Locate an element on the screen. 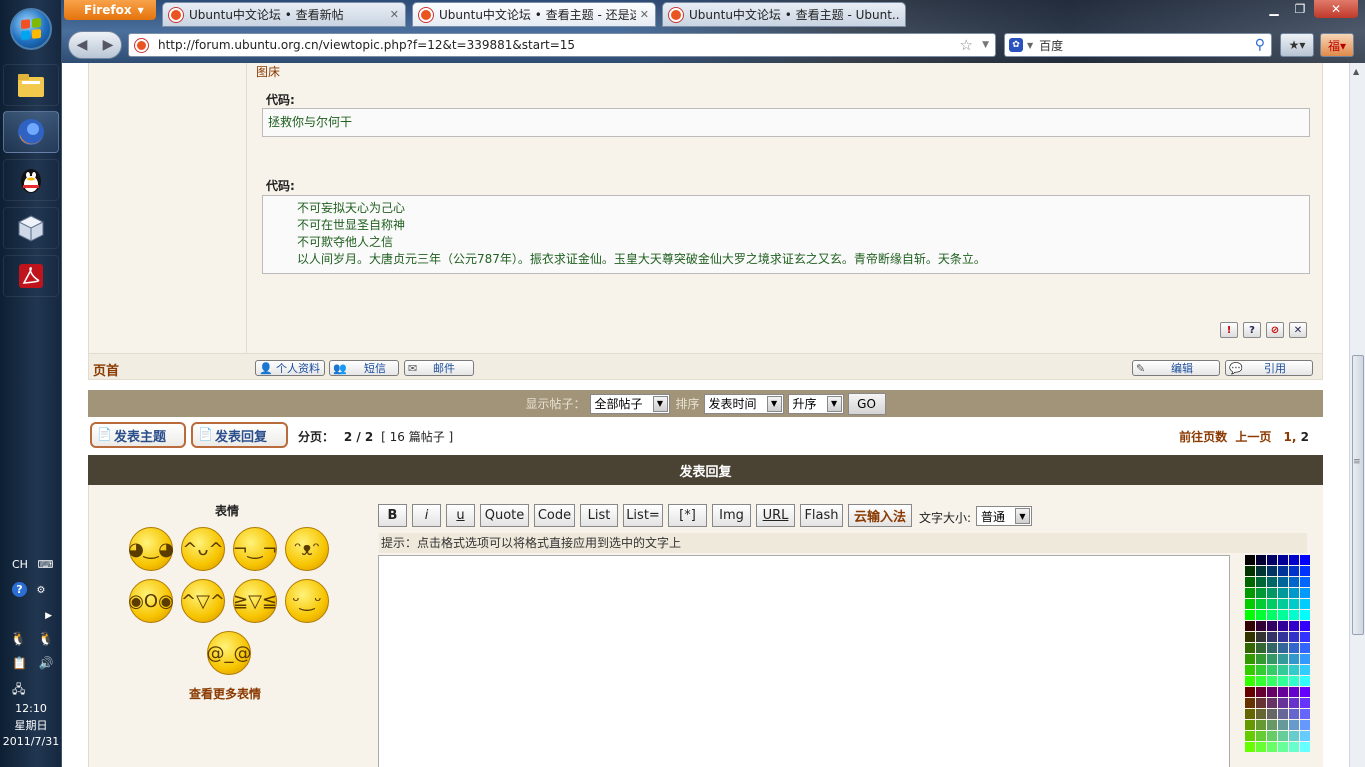  expand-arrow-icon: ▶ is located at coordinates (48, 616).